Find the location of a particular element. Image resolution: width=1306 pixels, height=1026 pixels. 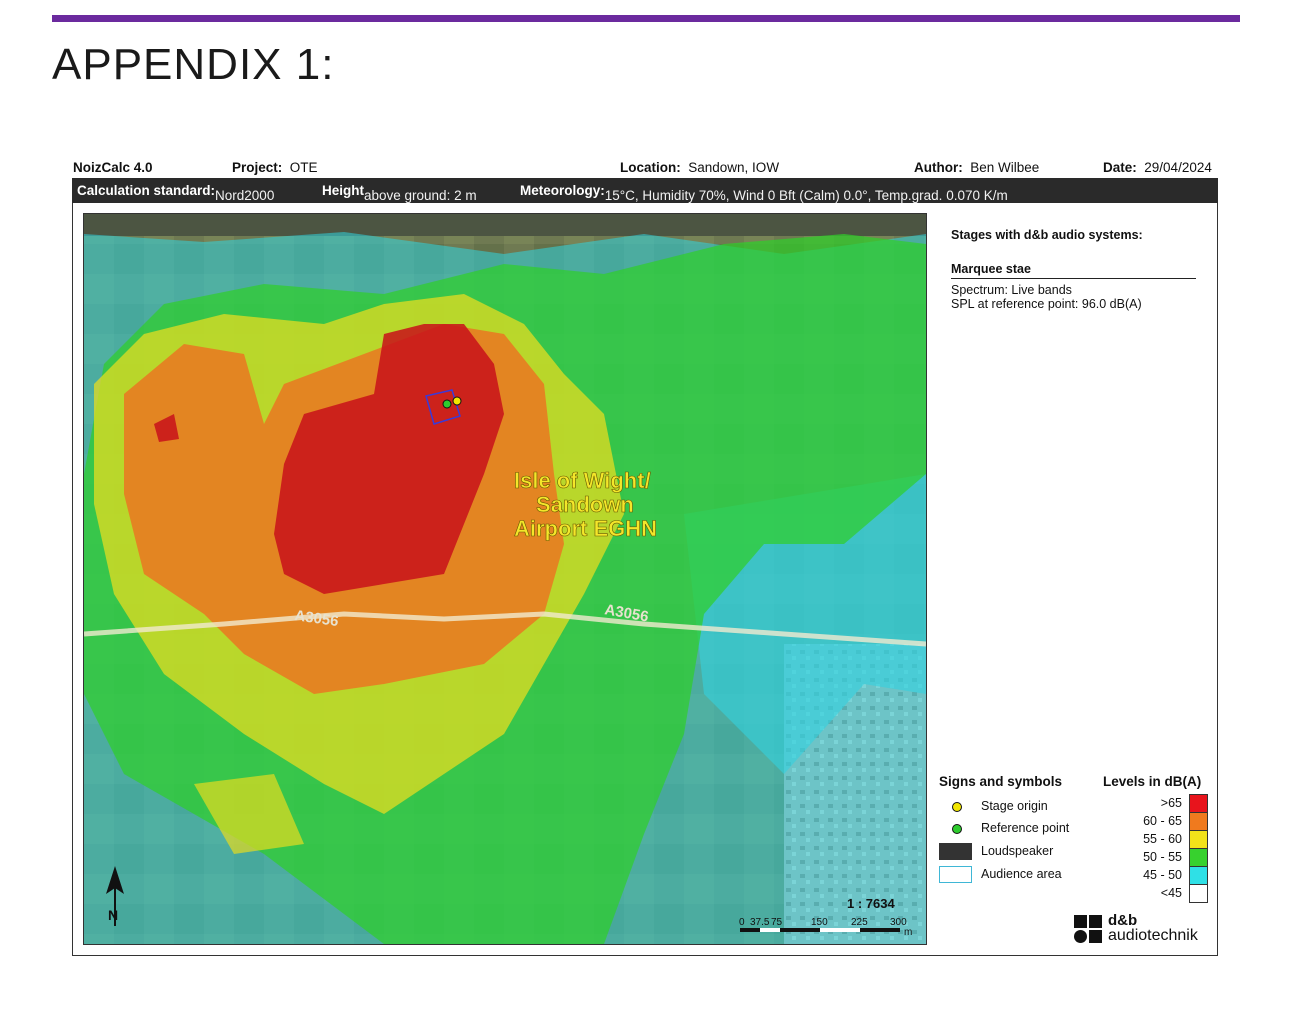

scale-ratio: 1 : 7634 is located at coordinates (871, 903).